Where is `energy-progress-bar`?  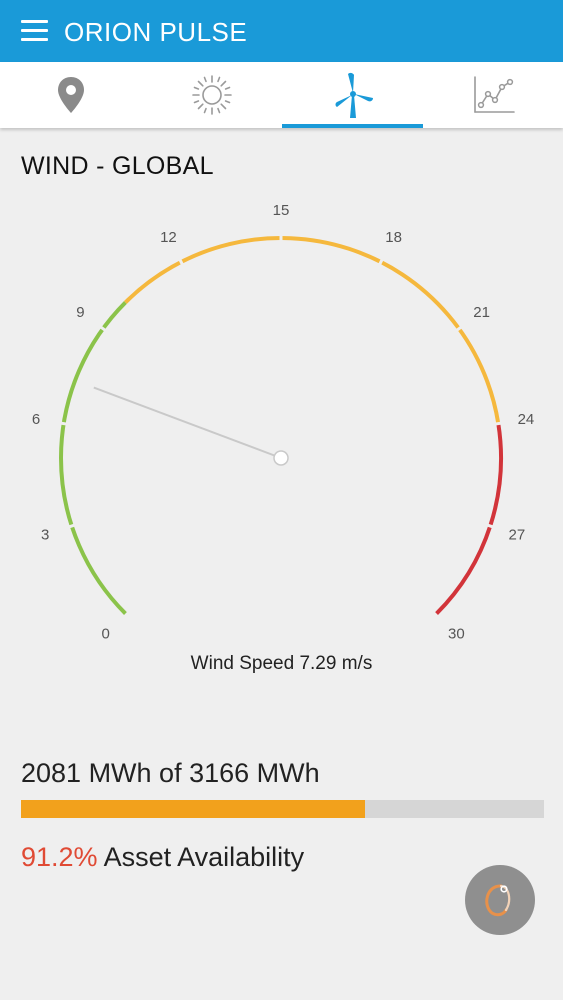 energy-progress-bar is located at coordinates (282, 809).